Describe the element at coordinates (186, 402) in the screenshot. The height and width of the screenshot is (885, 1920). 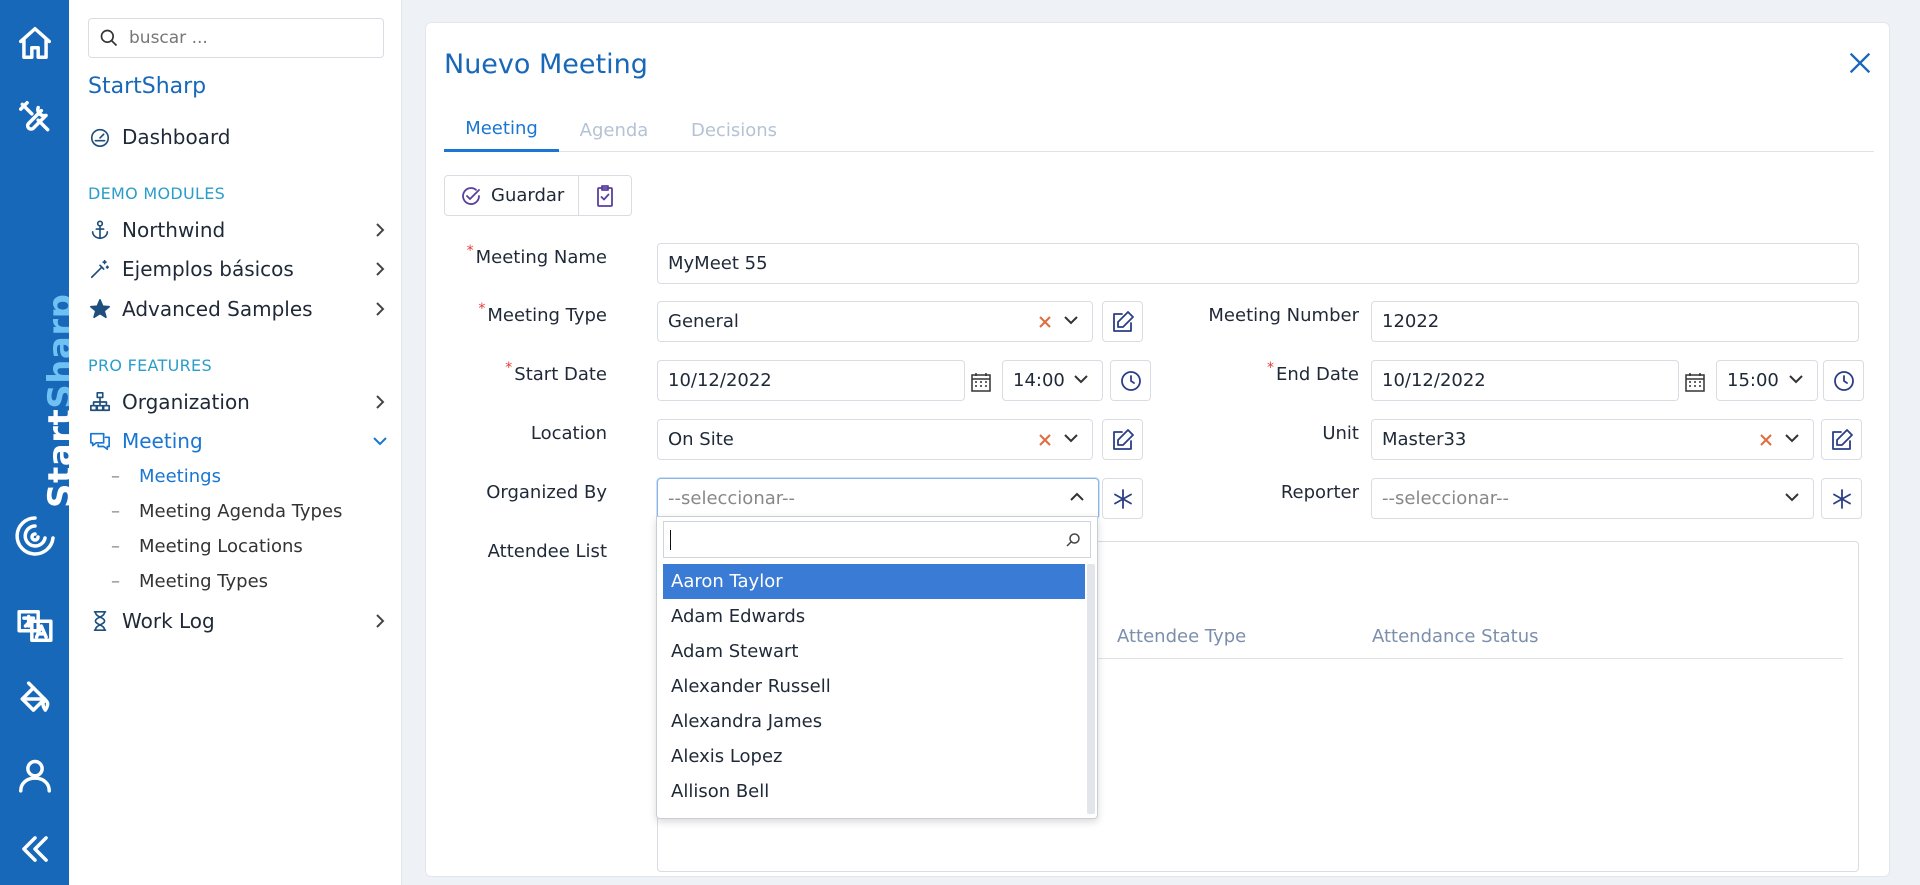
I see `sidebar-item-label: Organization` at that location.